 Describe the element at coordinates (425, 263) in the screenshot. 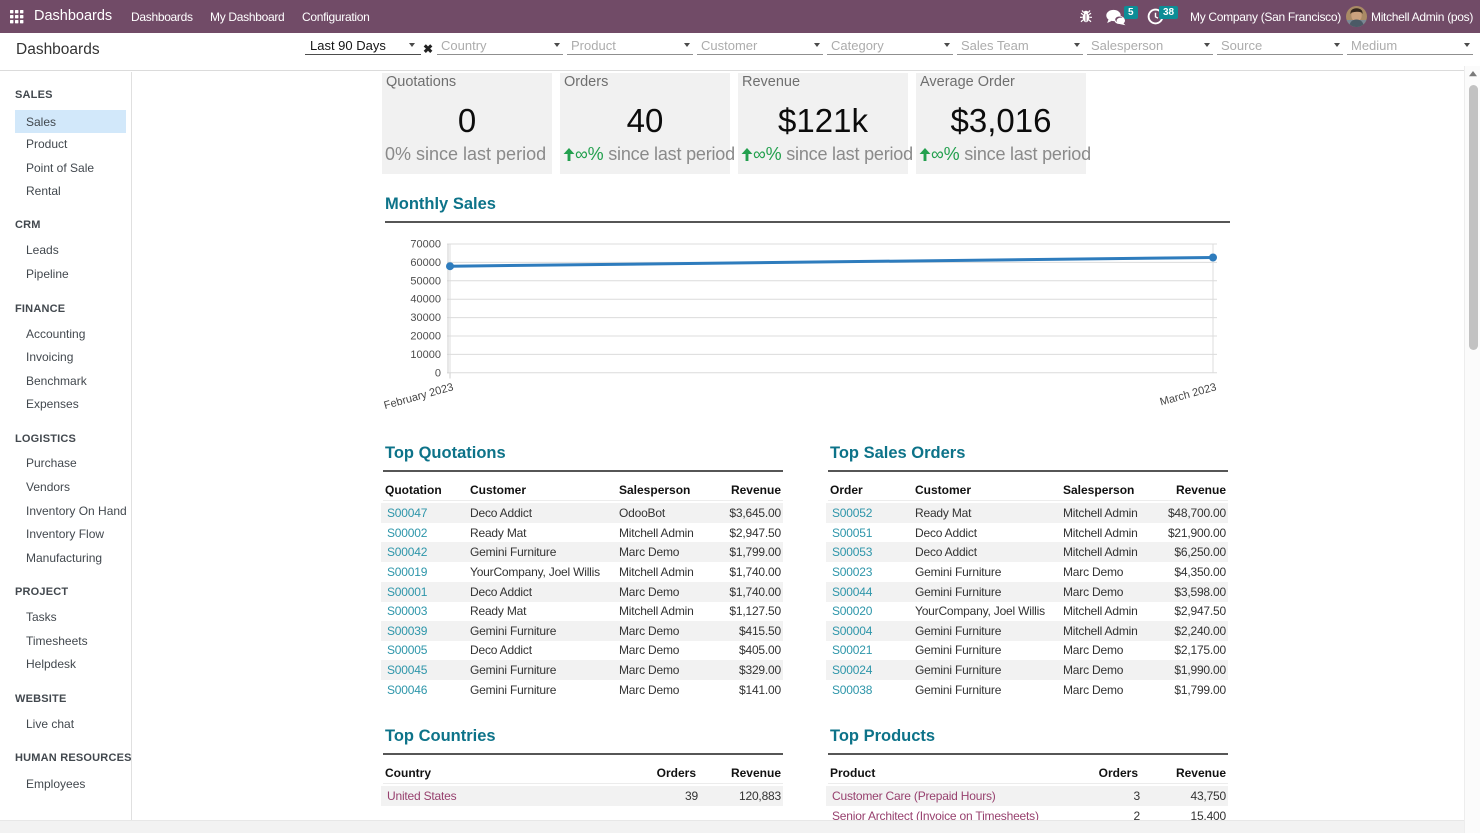

I see `svg-text: 60000` at that location.